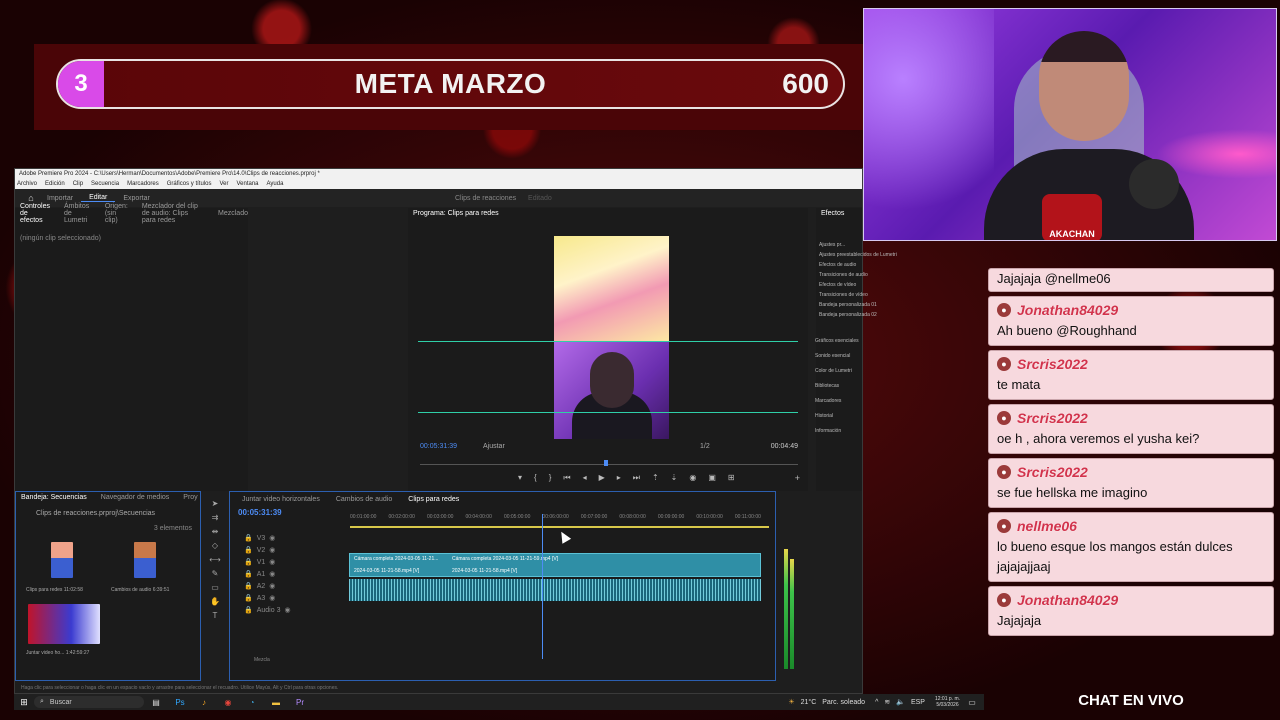 This screenshot has width=1280, height=720. Describe the element at coordinates (215, 601) in the screenshot. I see `hand-tool-icon: ✋` at that location.